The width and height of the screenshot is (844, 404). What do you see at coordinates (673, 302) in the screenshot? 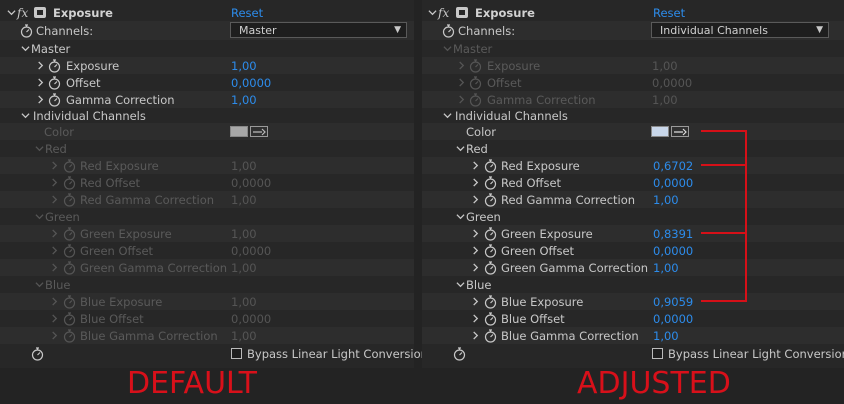
I see `blue-exposure-value: 0,9059` at bounding box center [673, 302].